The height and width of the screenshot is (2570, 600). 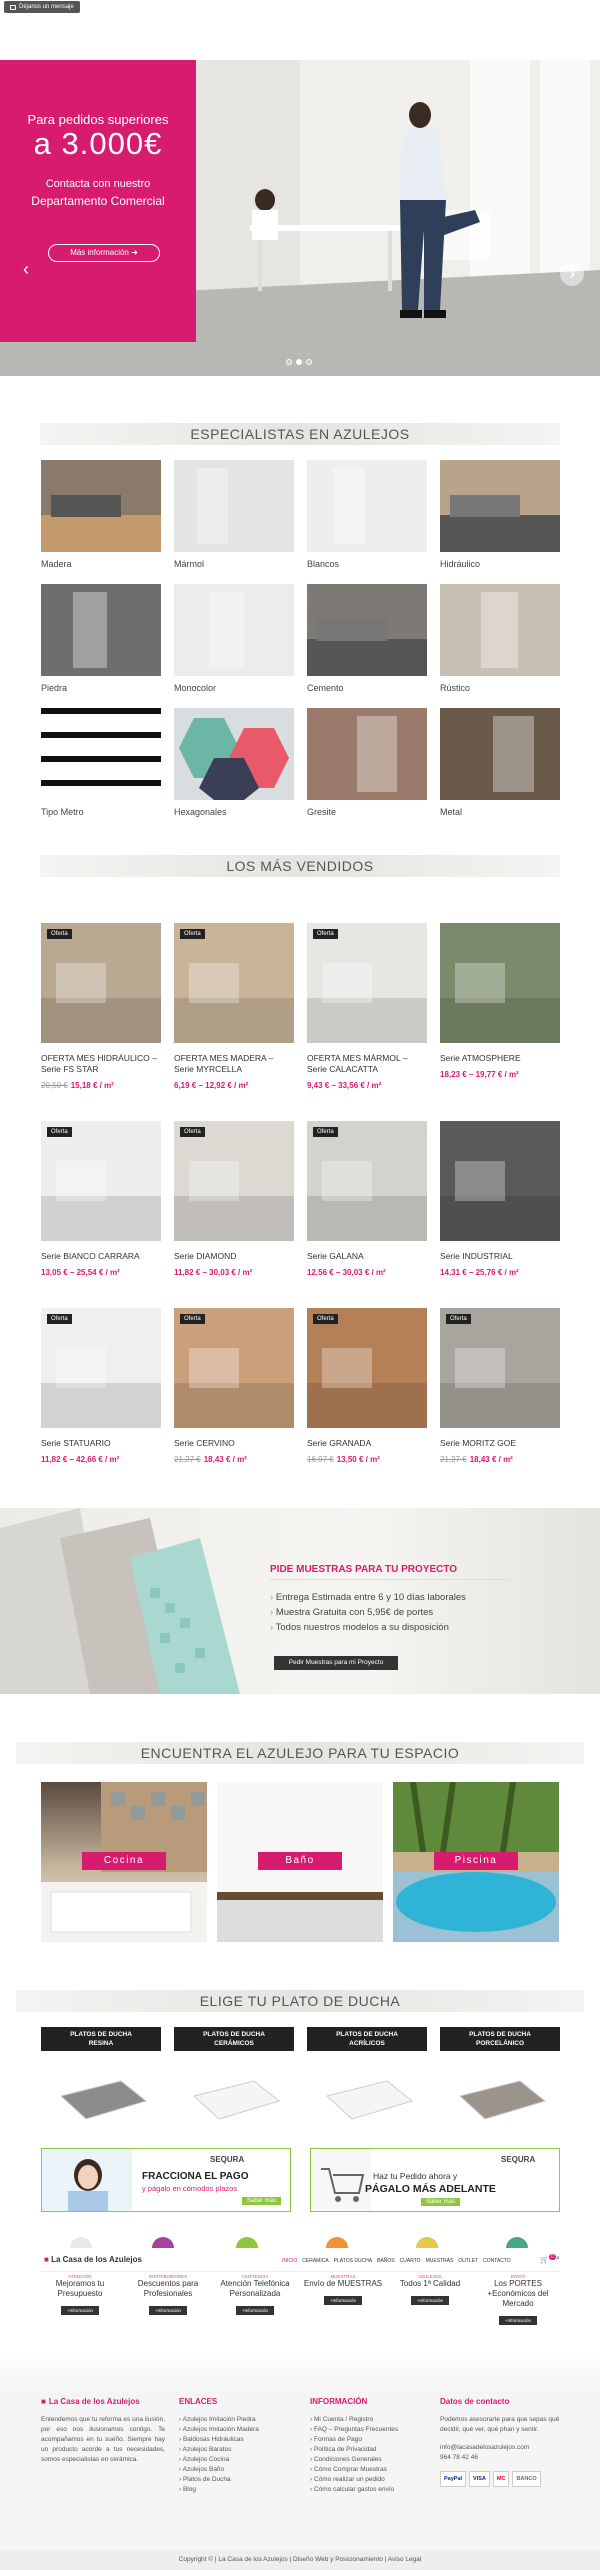 What do you see at coordinates (370, 2460) in the screenshot?
I see `footer-link: › Condiciones Generales` at bounding box center [370, 2460].